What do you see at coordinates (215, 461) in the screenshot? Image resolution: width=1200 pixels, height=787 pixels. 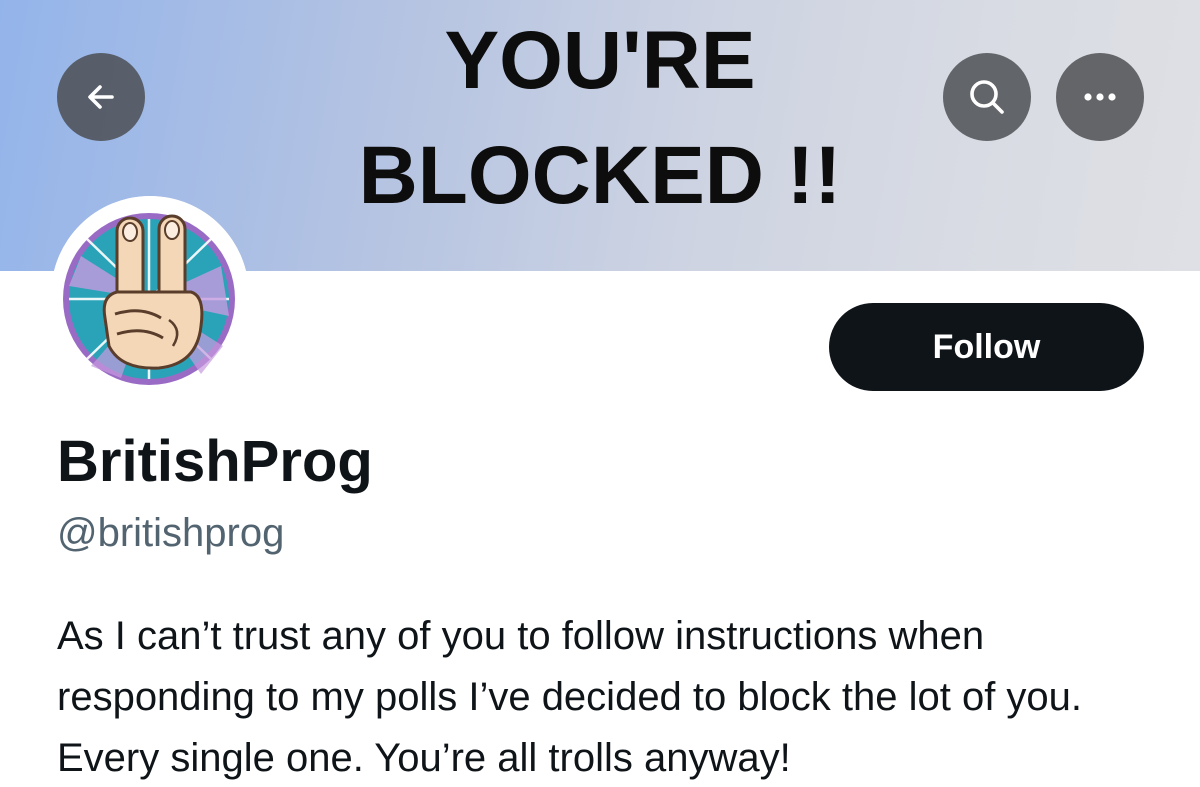 I see `display-name: BritishProg` at bounding box center [215, 461].